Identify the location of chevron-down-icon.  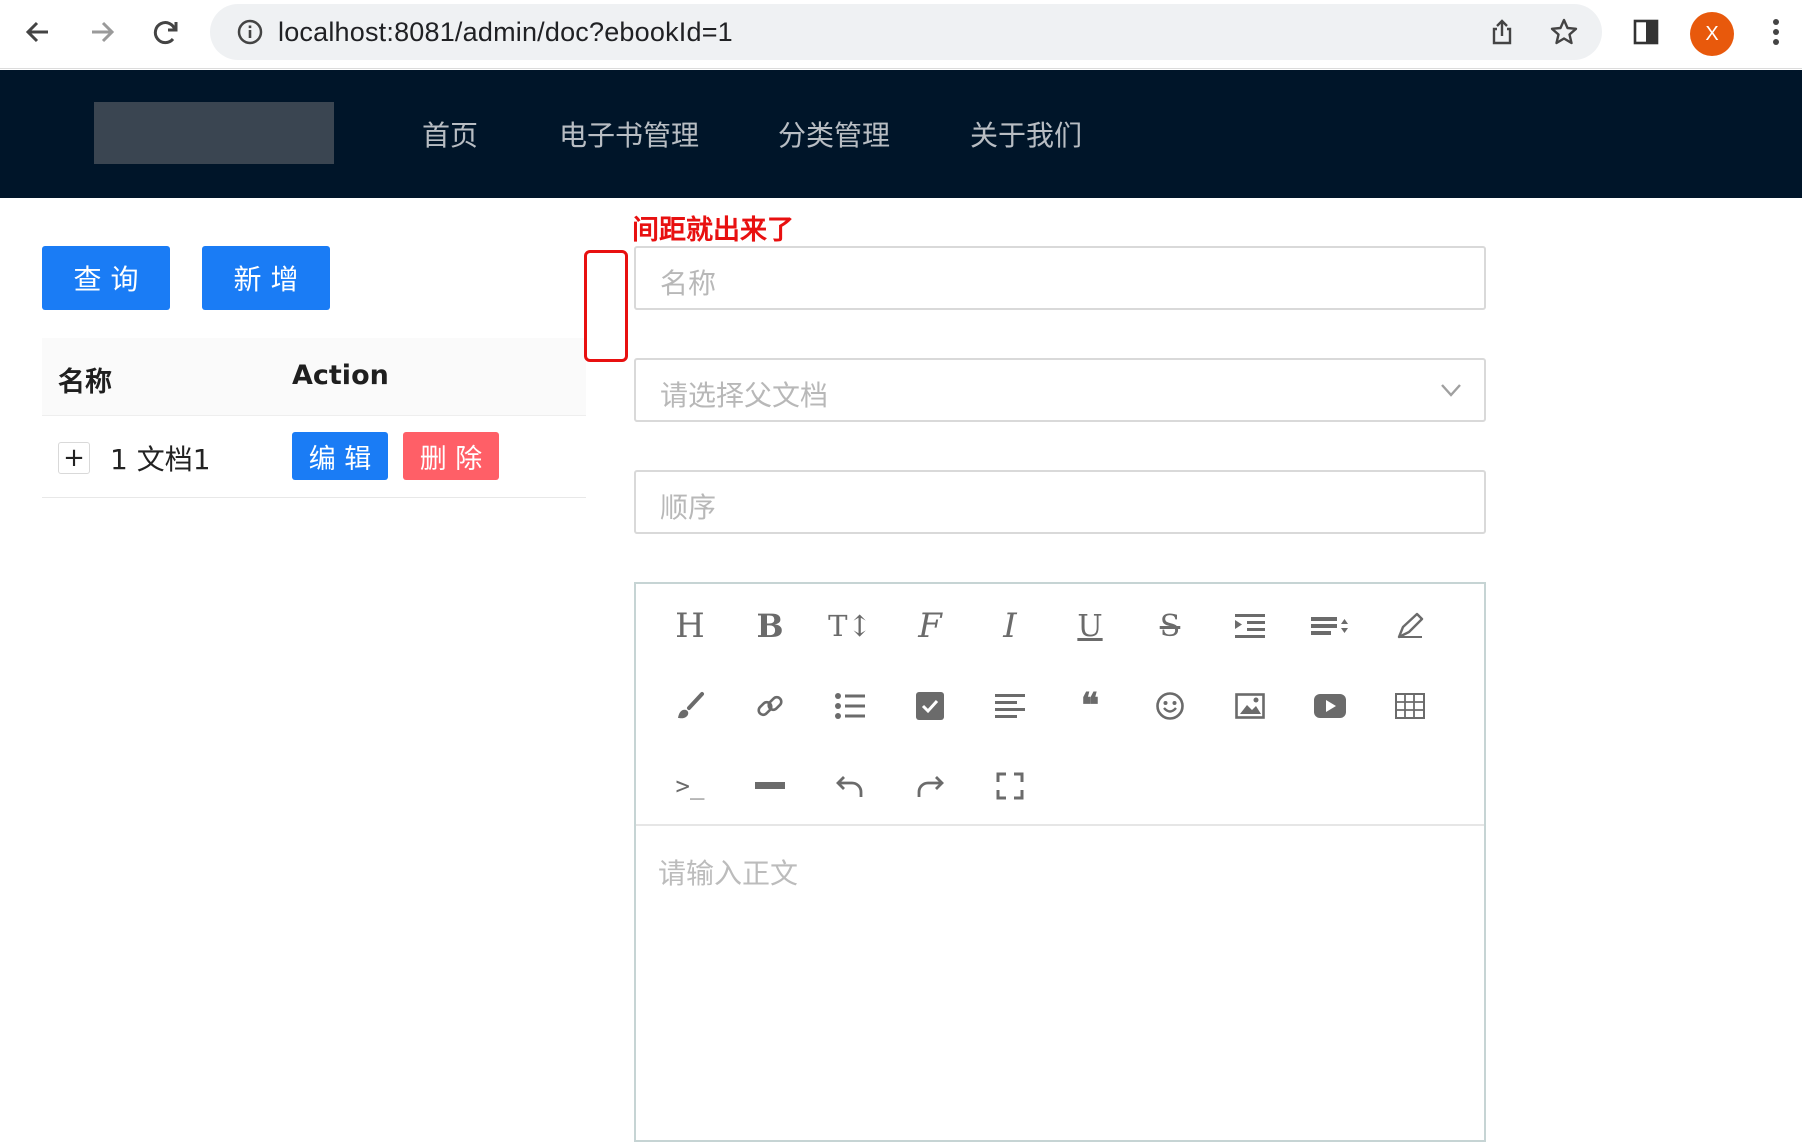
(1451, 390).